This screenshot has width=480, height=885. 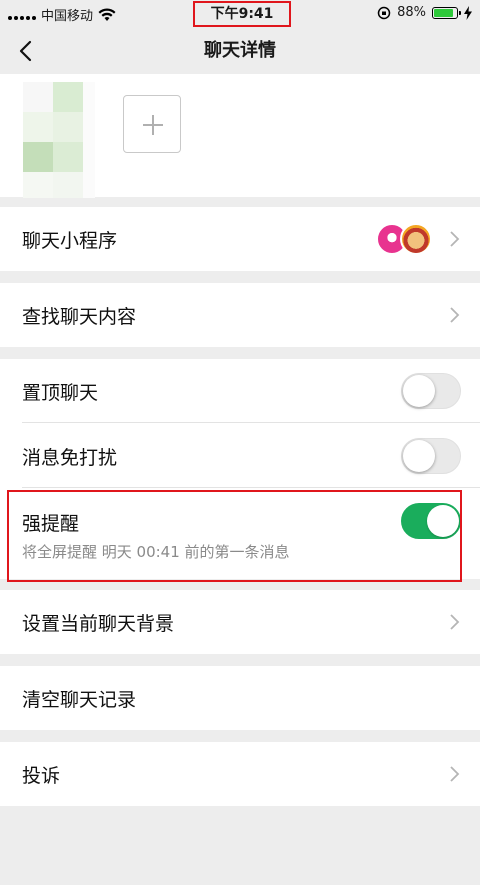 What do you see at coordinates (411, 12) in the screenshot?
I see `battery-percent: 88%` at bounding box center [411, 12].